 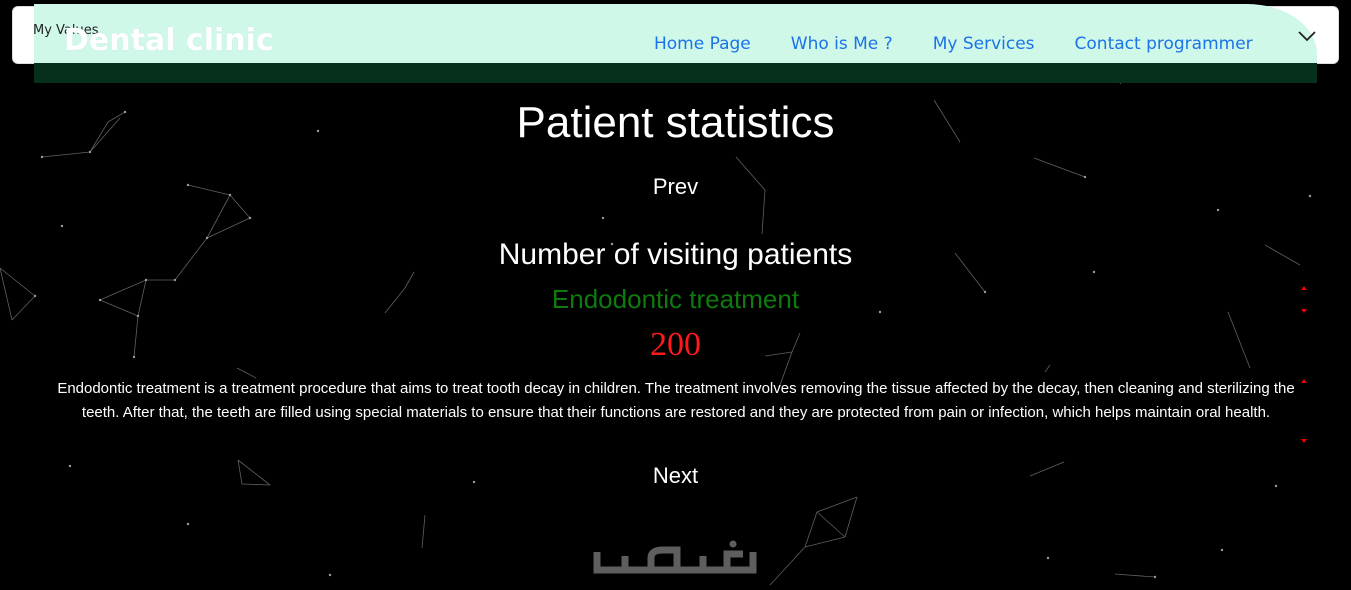 What do you see at coordinates (984, 44) in the screenshot?
I see `nav-services: My Services` at bounding box center [984, 44].